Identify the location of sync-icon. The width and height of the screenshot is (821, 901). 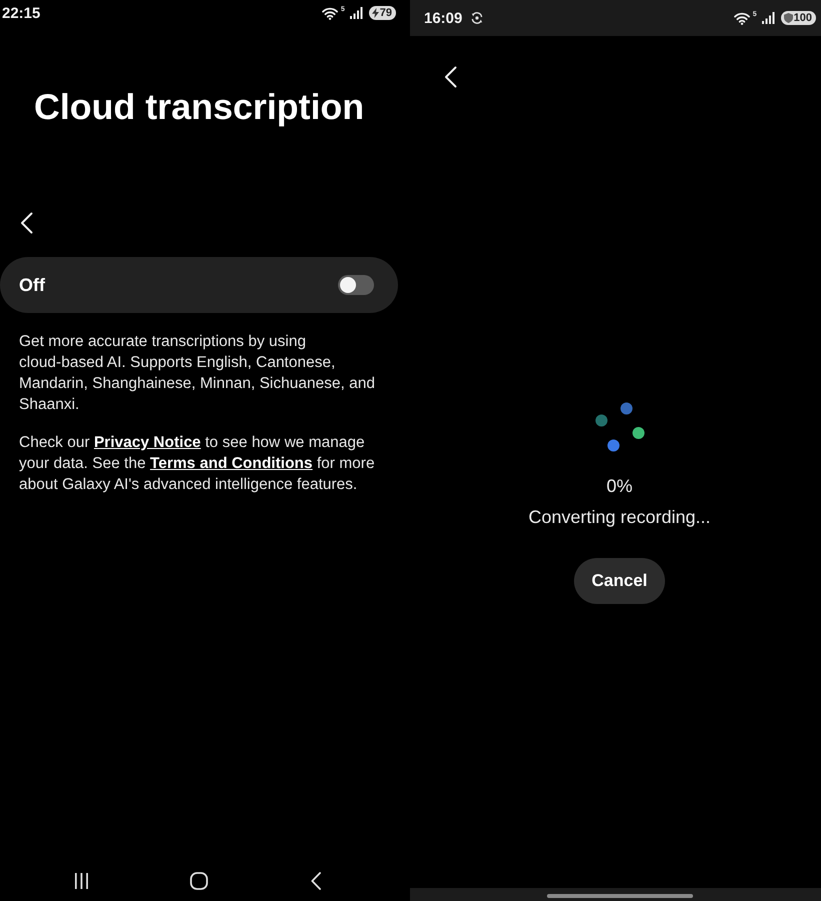
(477, 18).